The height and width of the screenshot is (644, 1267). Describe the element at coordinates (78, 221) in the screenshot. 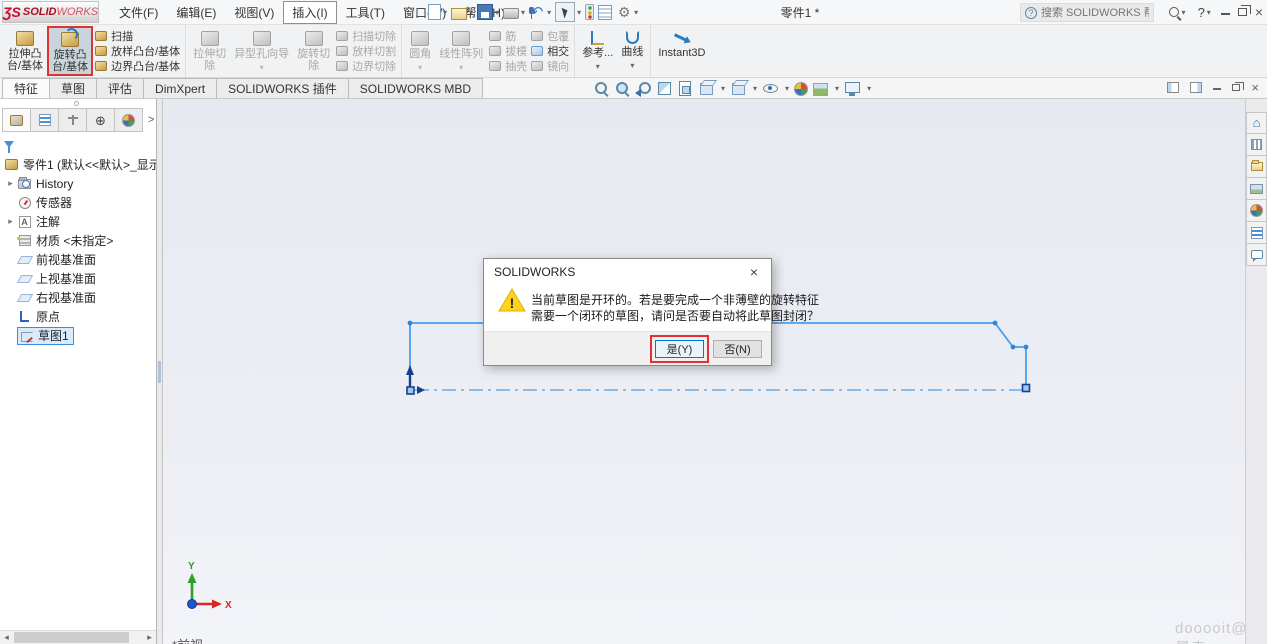

I see `tree-item-annotations: ▸ 注解` at that location.